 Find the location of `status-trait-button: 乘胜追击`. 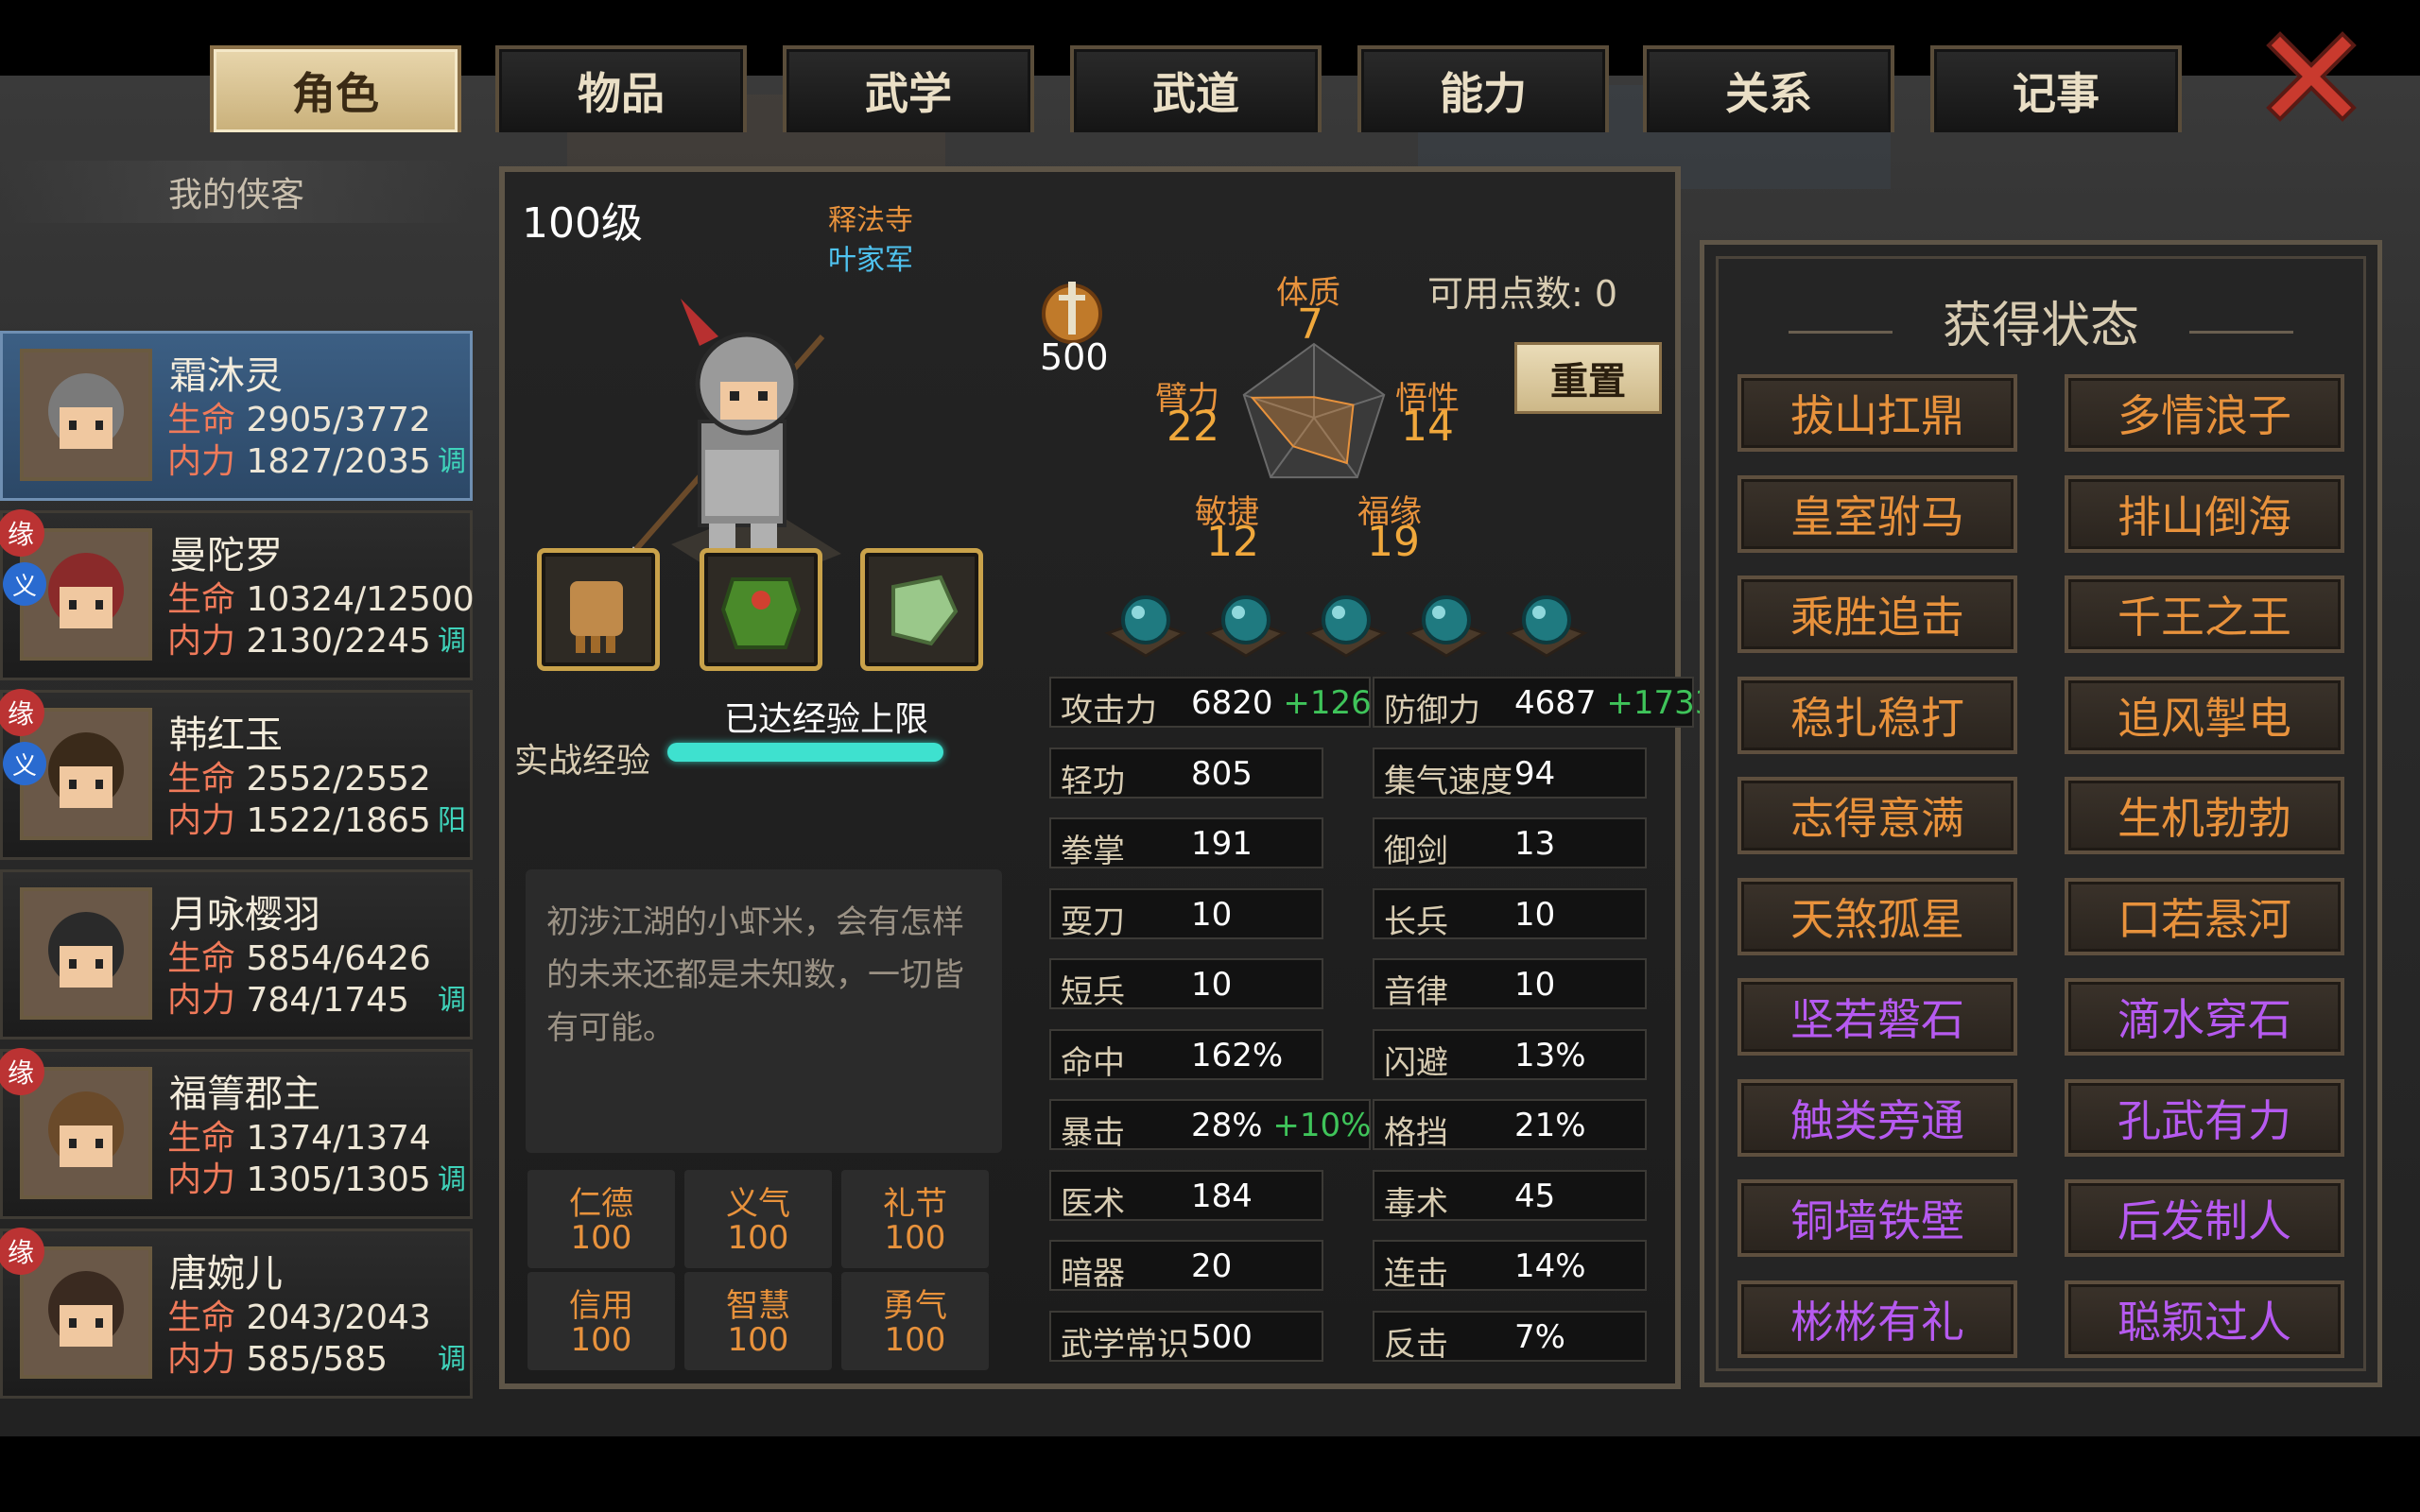

status-trait-button: 乘胜追击 is located at coordinates (1877, 614).